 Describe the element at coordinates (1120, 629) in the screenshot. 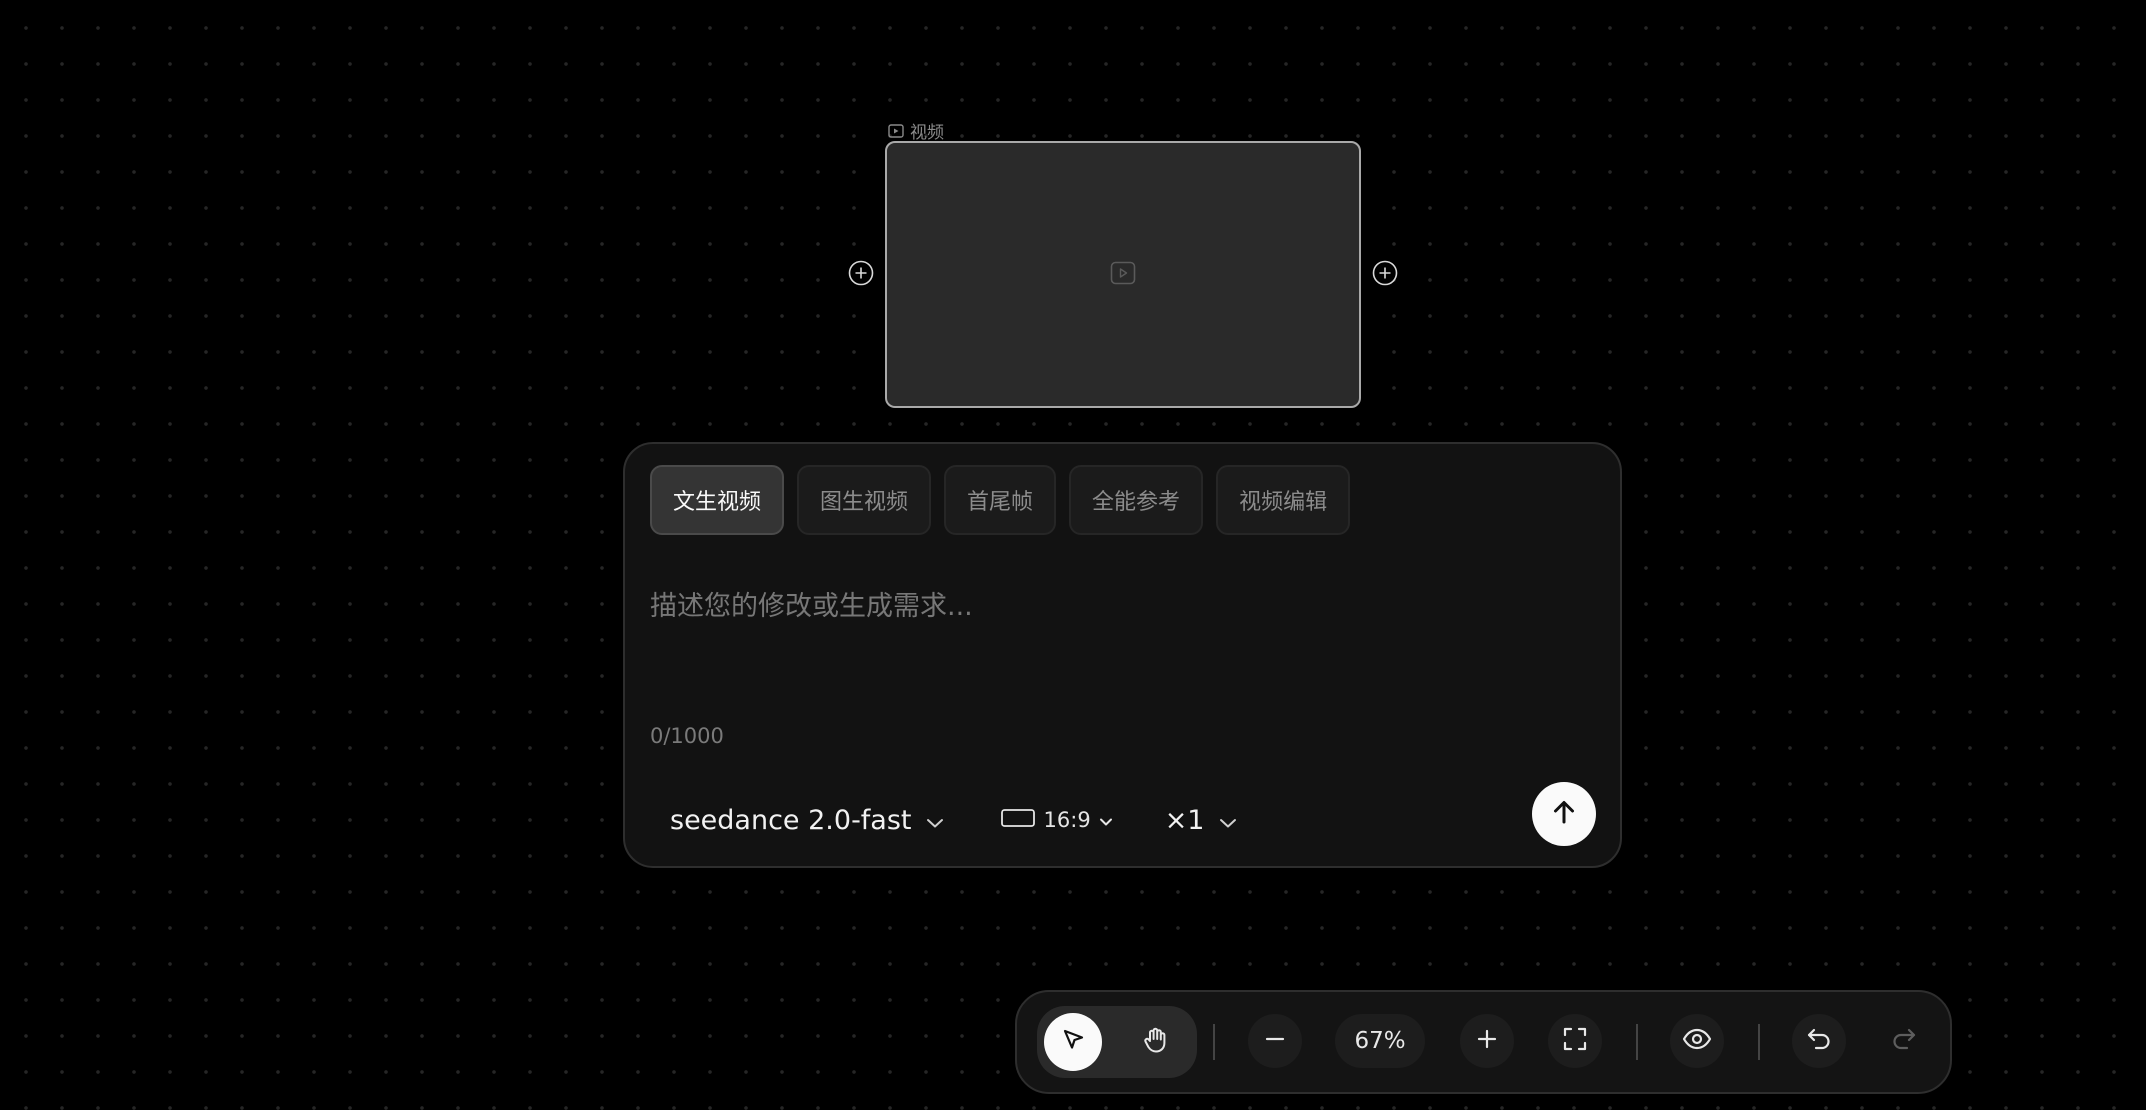

I see `prompt-input` at that location.